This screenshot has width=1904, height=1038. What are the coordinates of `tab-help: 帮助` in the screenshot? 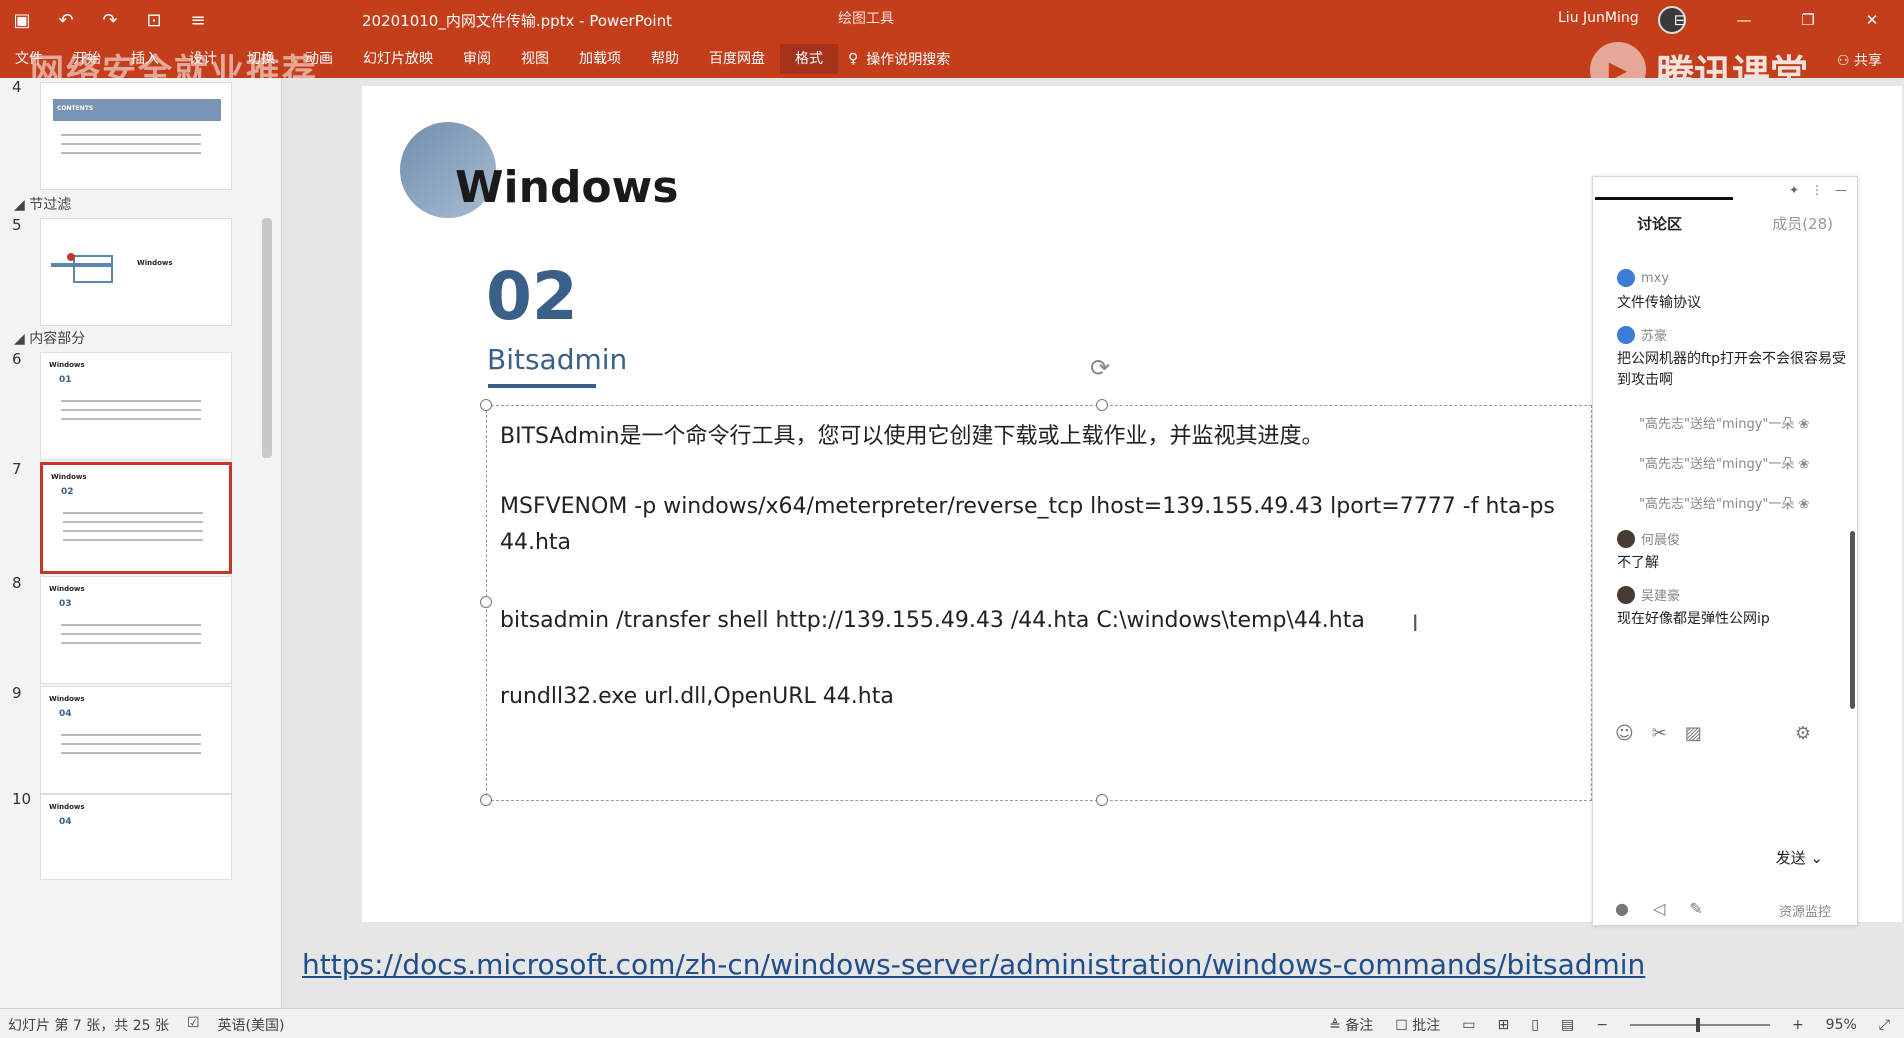 It's located at (665, 59).